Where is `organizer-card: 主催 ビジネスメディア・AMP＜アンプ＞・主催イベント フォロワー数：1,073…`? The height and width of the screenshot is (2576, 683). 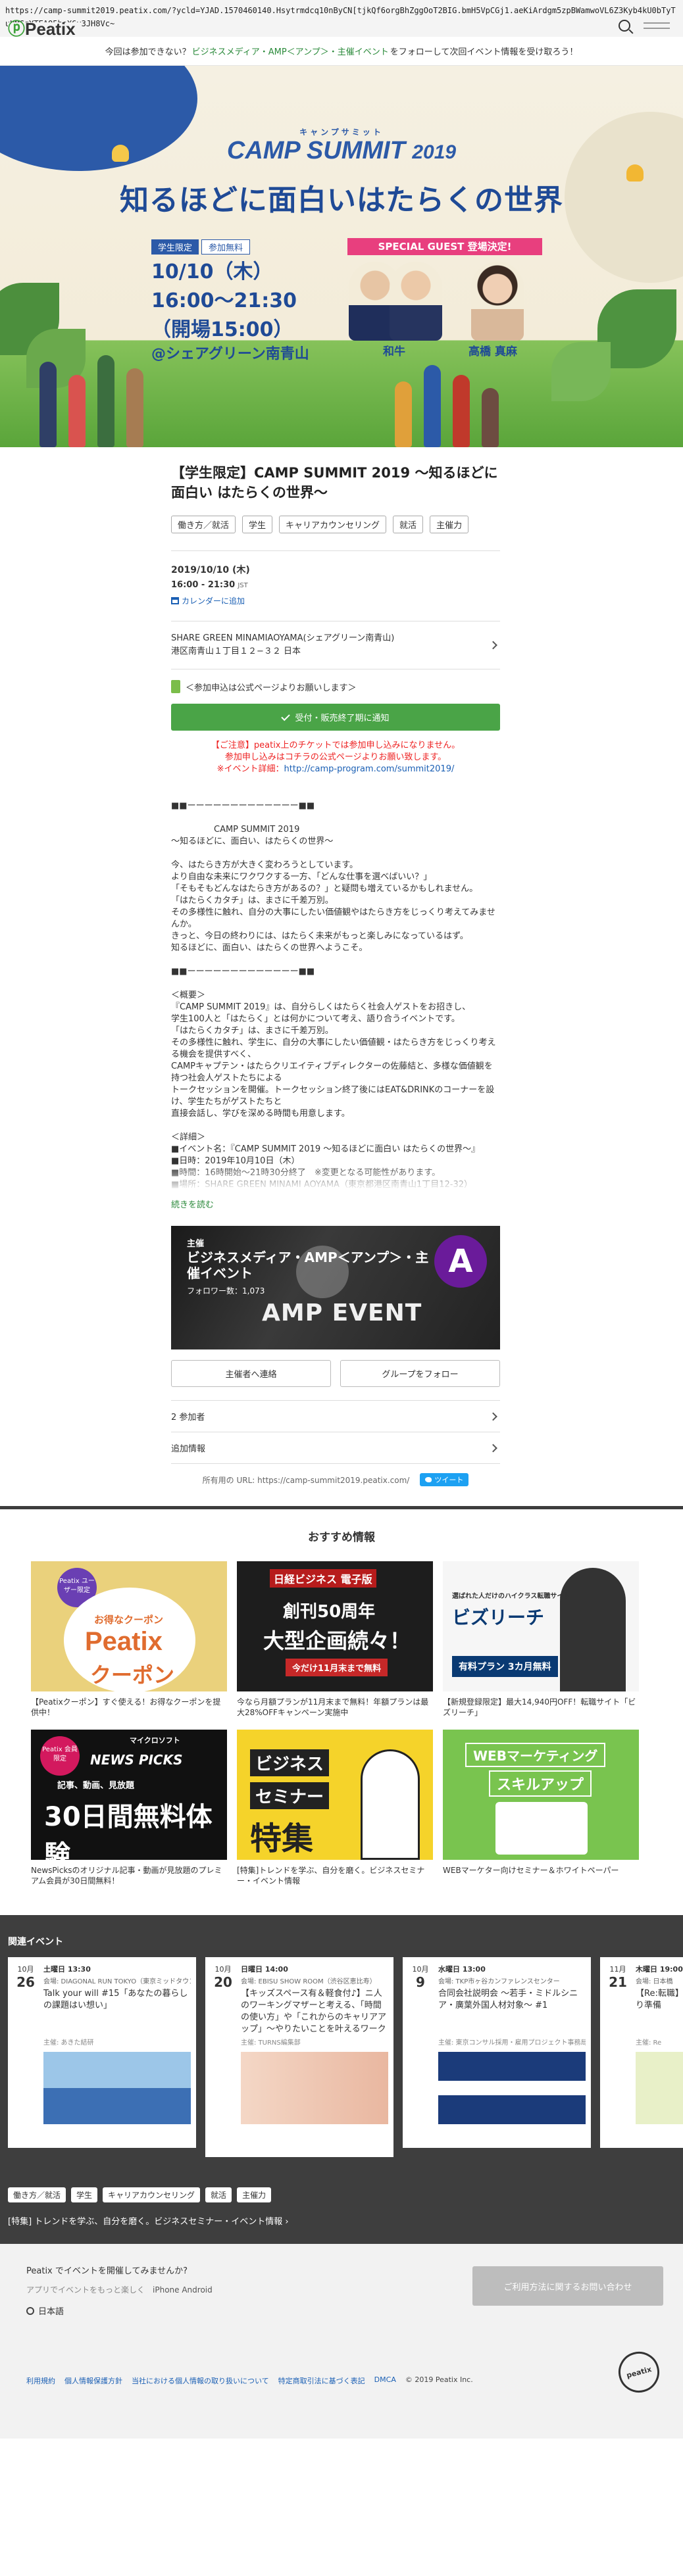 organizer-card: 主催 ビジネスメディア・AMP＜アンプ＞・主催イベント フォロワー数：1,073… is located at coordinates (335, 1288).